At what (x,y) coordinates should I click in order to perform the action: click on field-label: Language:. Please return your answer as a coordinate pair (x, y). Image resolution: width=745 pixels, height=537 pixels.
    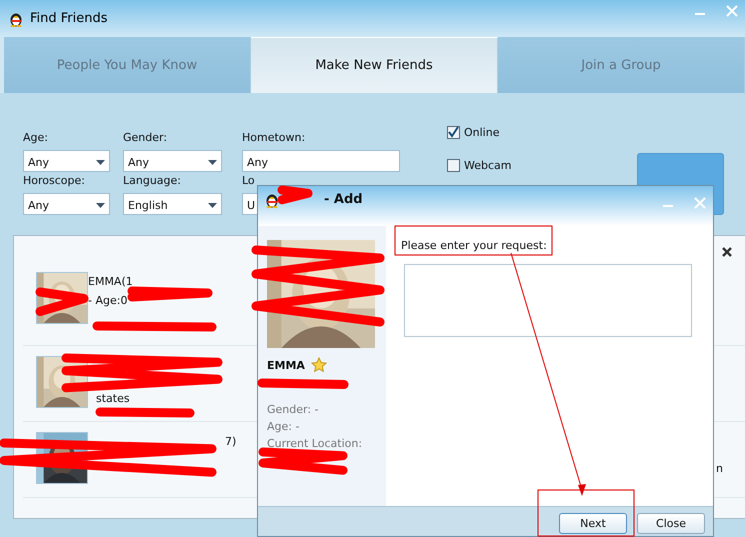
    Looking at the image, I should click on (152, 180).